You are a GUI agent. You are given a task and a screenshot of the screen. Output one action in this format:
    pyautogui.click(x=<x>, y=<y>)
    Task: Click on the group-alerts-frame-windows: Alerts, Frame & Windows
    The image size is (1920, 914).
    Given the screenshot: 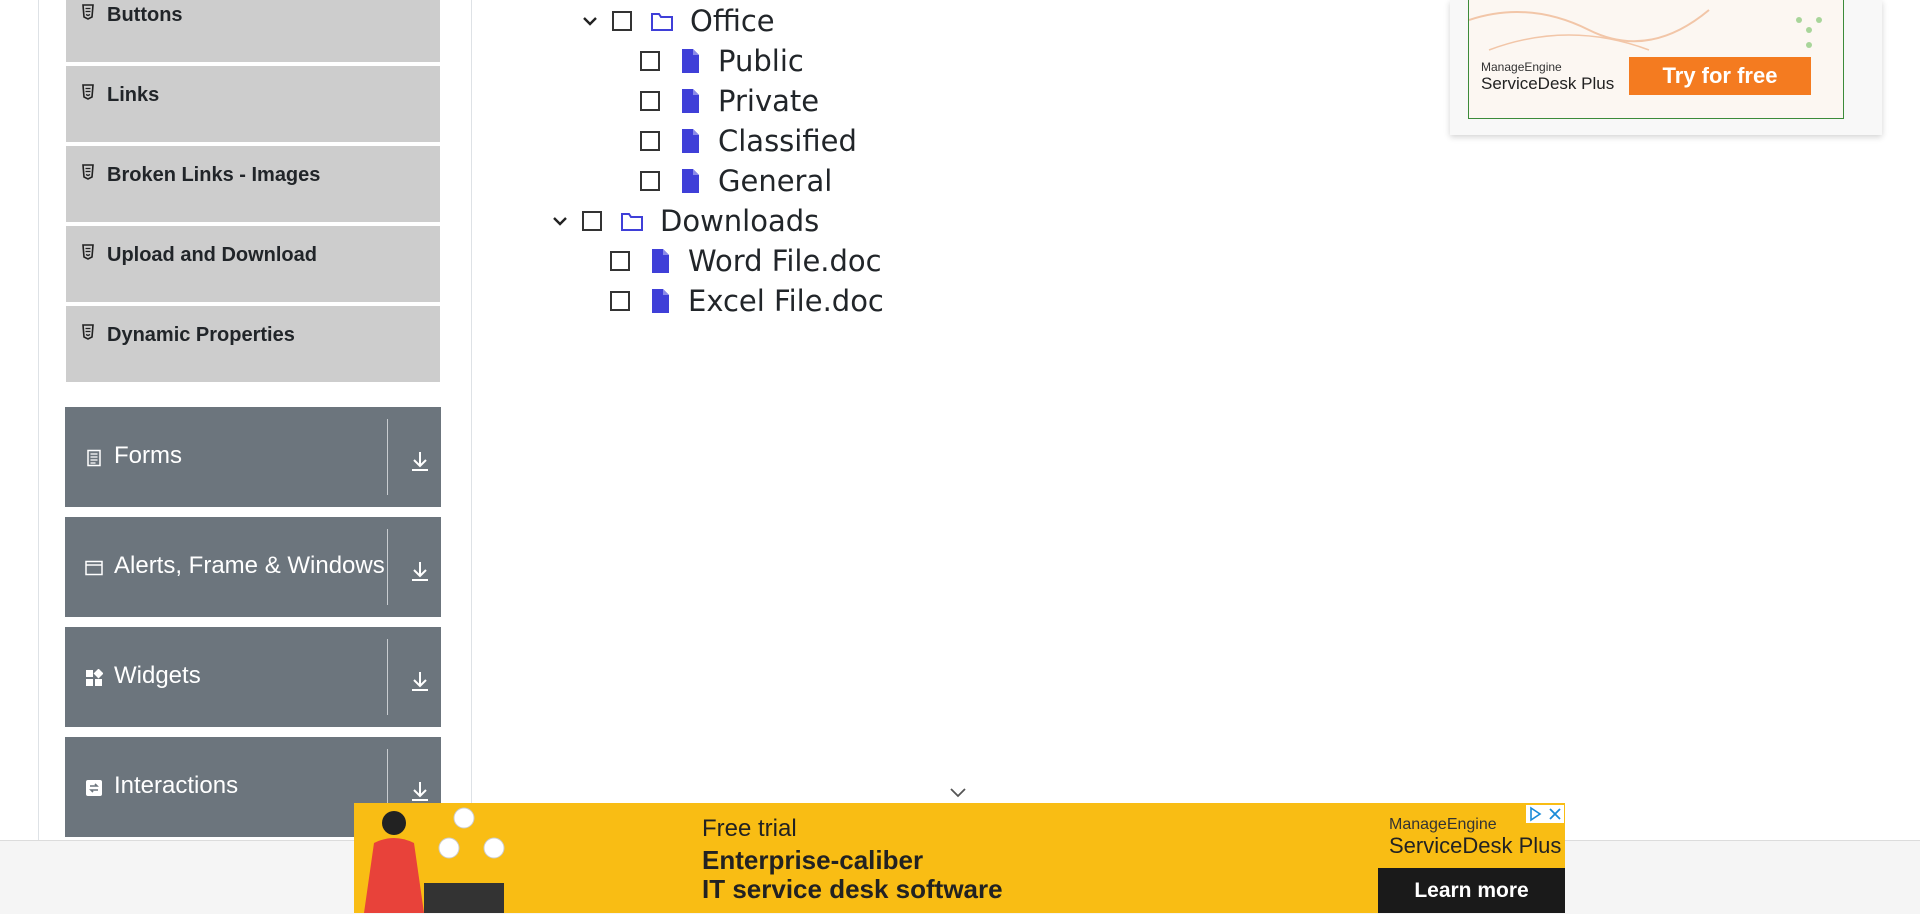 What is the action you would take?
    pyautogui.click(x=253, y=567)
    